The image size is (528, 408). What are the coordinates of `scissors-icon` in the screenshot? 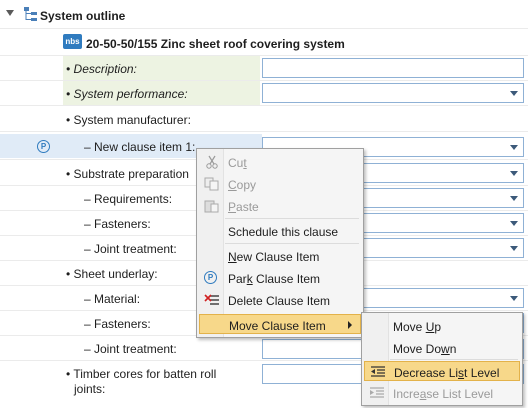 It's located at (212, 162).